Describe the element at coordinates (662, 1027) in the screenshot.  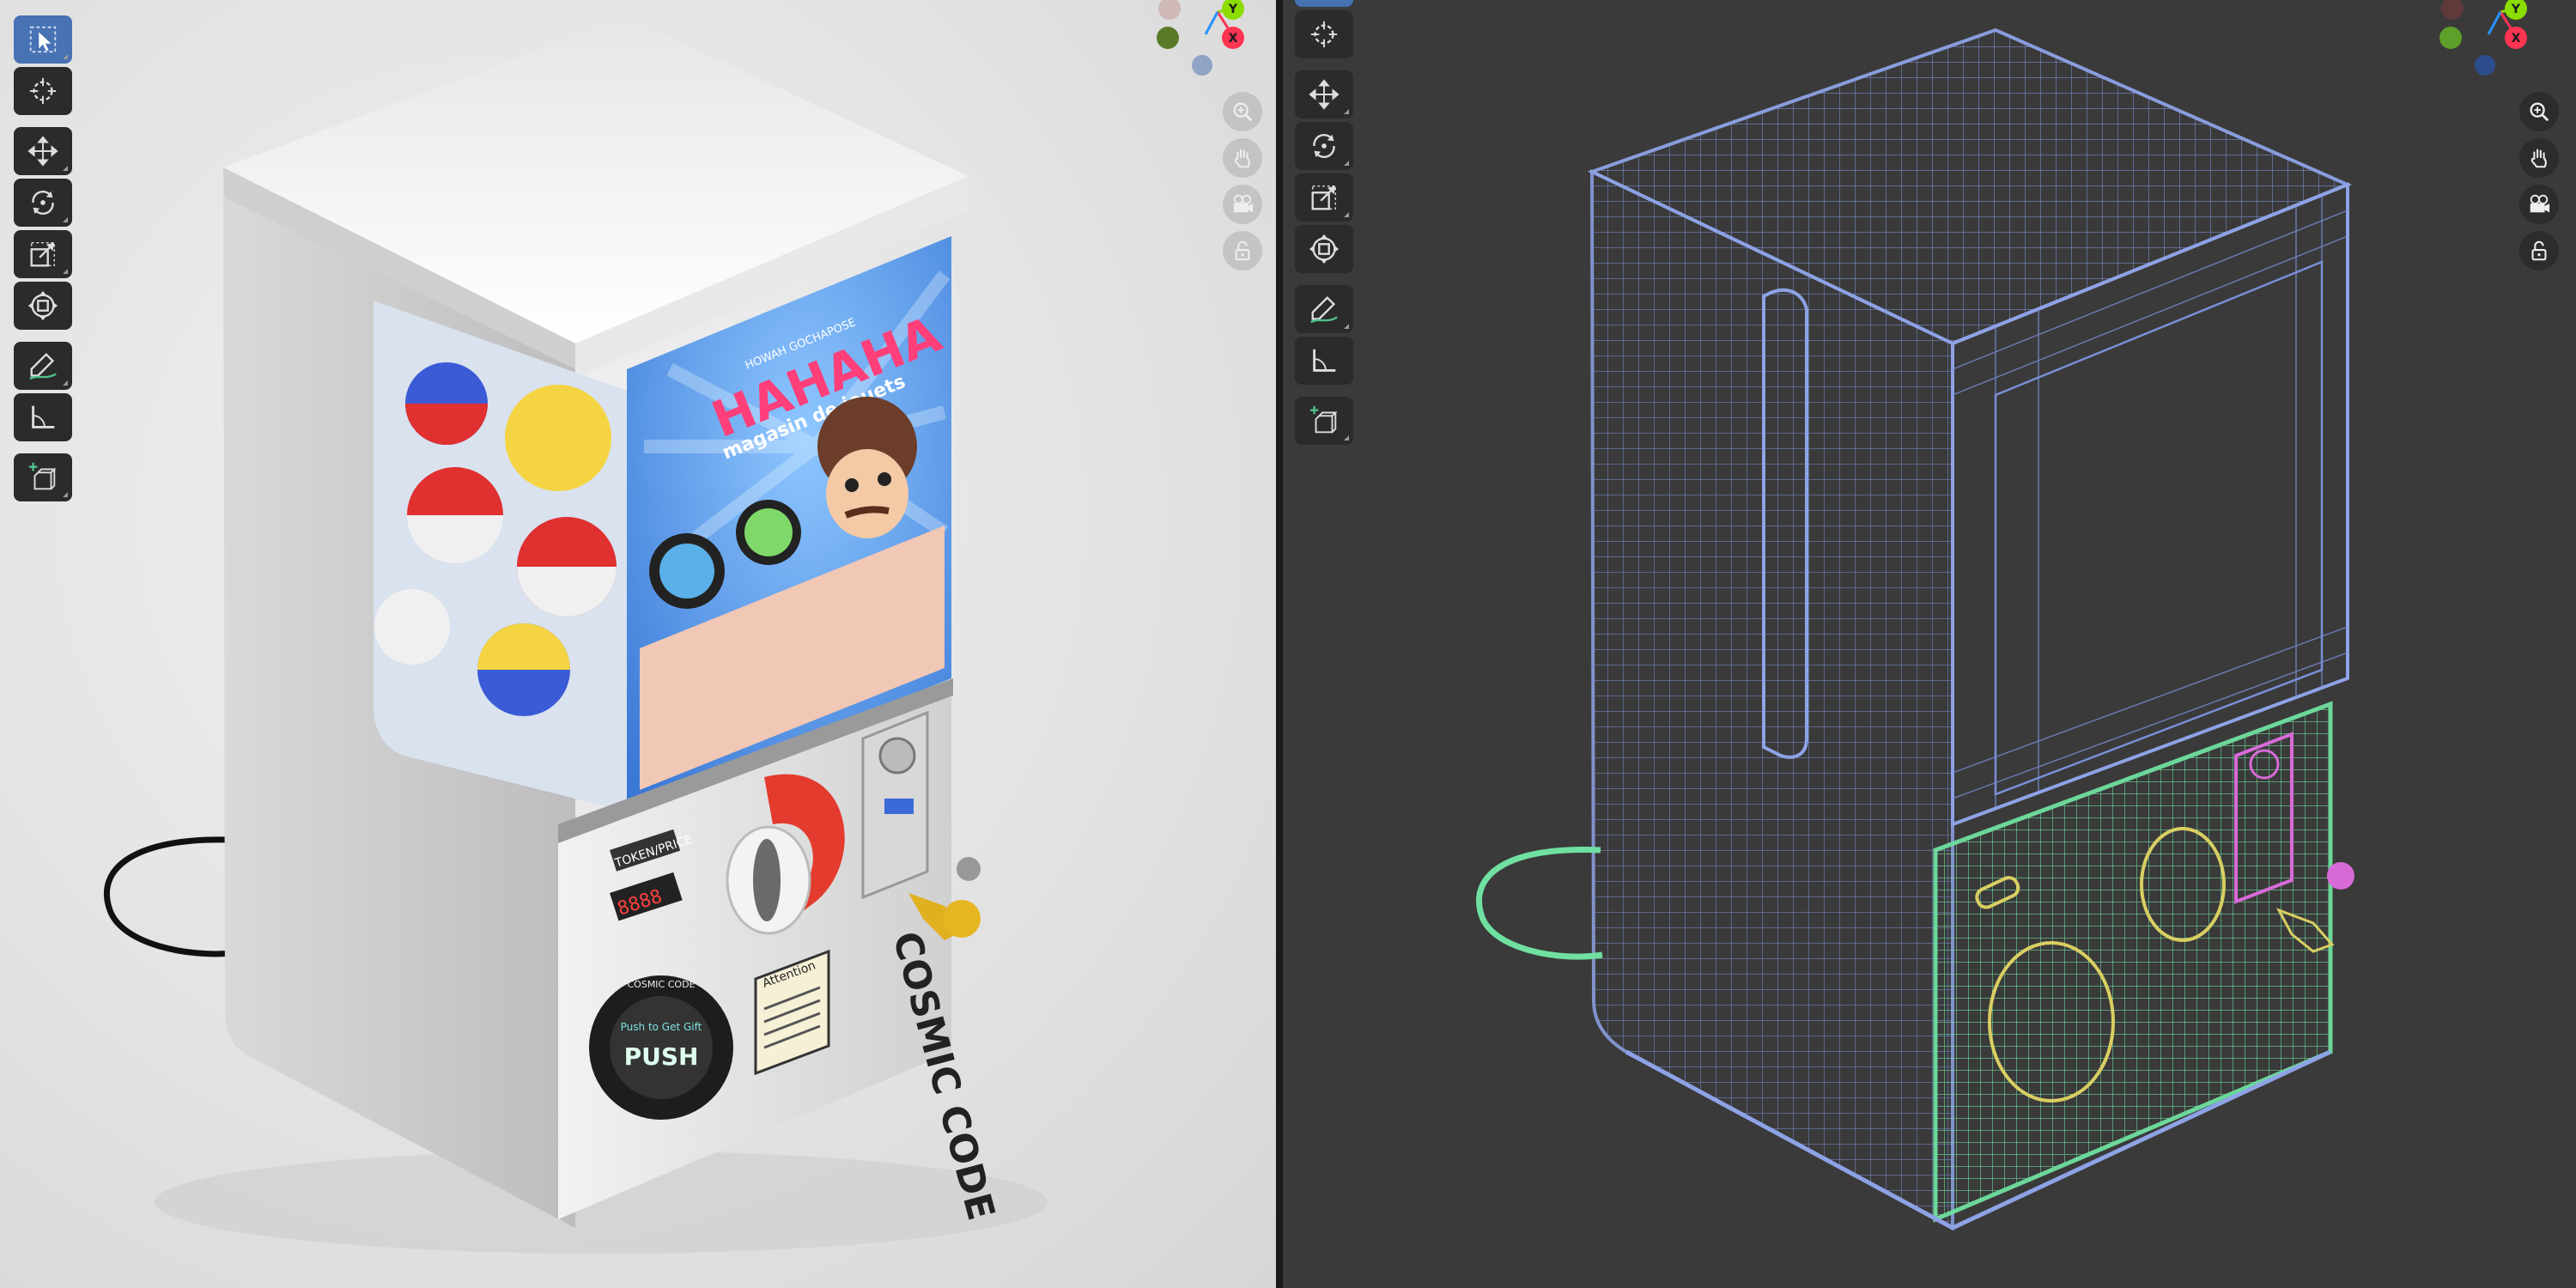
I see `push-top-text: Push to Get Gift` at that location.